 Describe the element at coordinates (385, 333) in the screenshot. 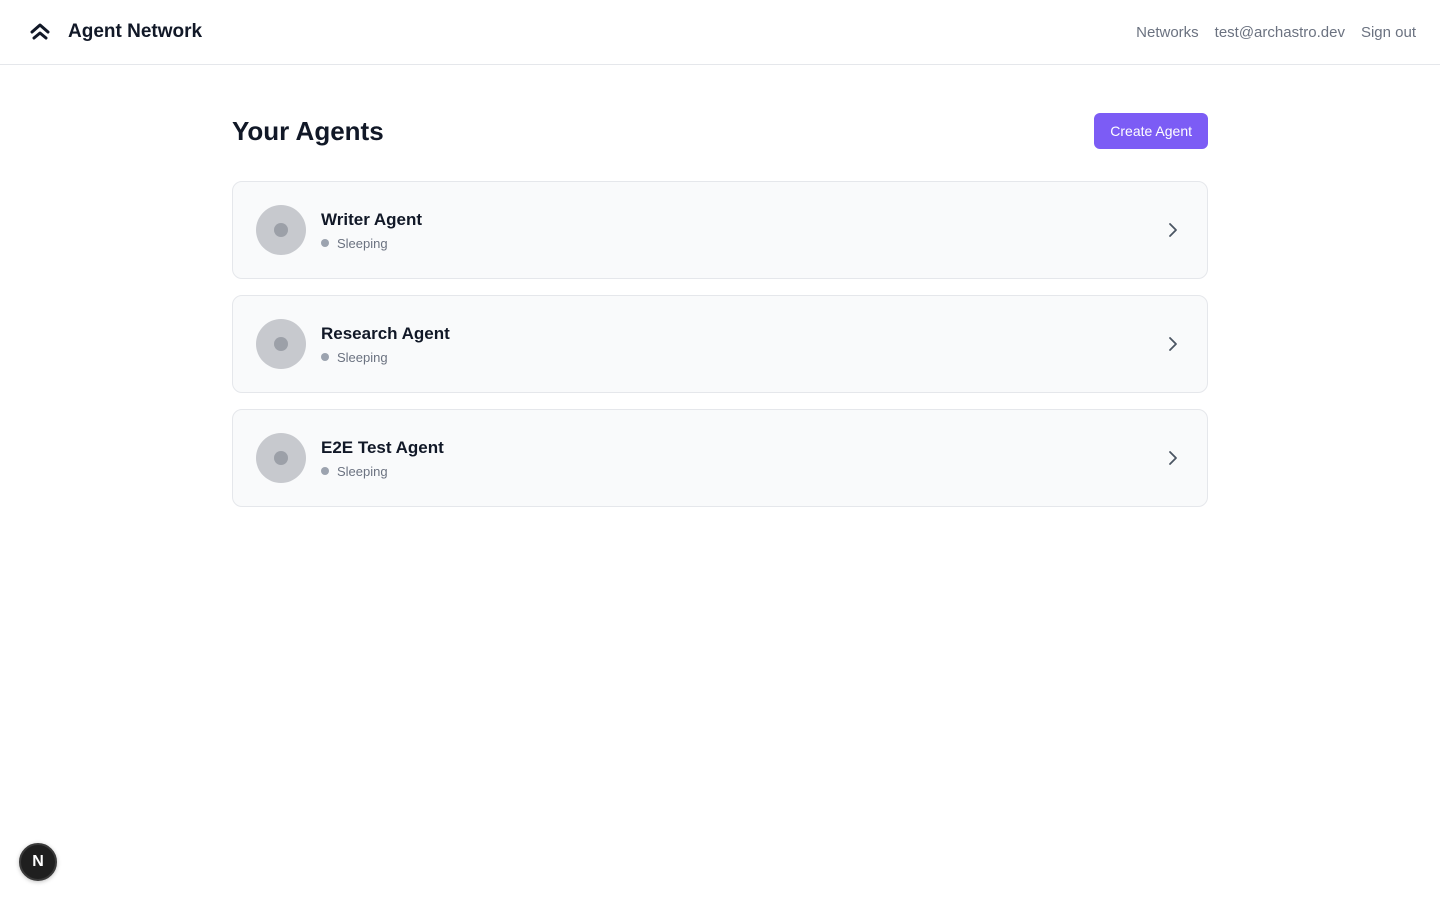

I see `agent-name: Research Agent` at that location.